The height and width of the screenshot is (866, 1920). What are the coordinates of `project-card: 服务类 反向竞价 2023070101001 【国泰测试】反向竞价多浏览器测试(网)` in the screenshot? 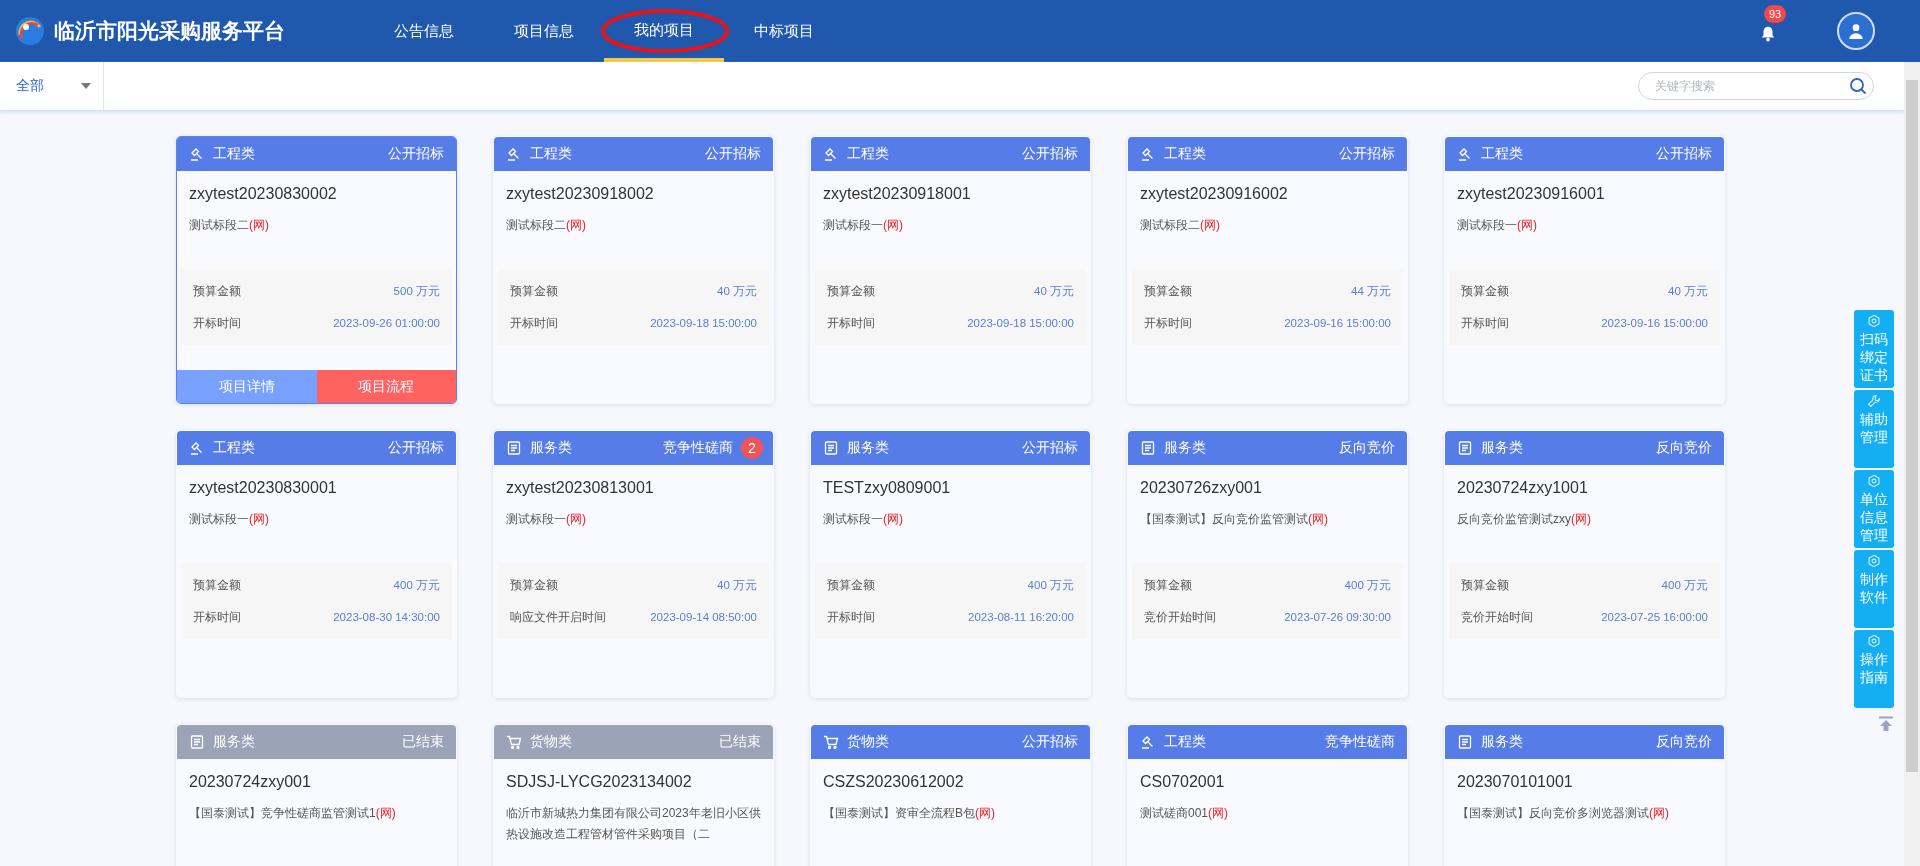 It's located at (1584, 795).